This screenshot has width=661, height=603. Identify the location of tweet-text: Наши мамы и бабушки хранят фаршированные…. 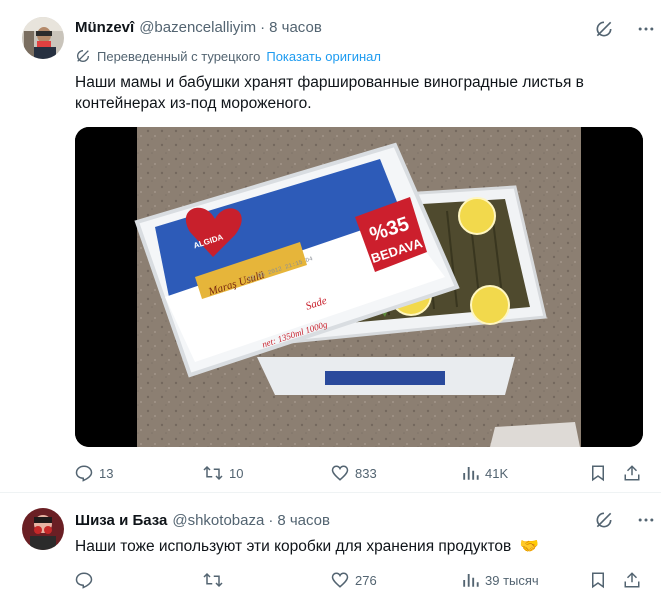
(360, 93).